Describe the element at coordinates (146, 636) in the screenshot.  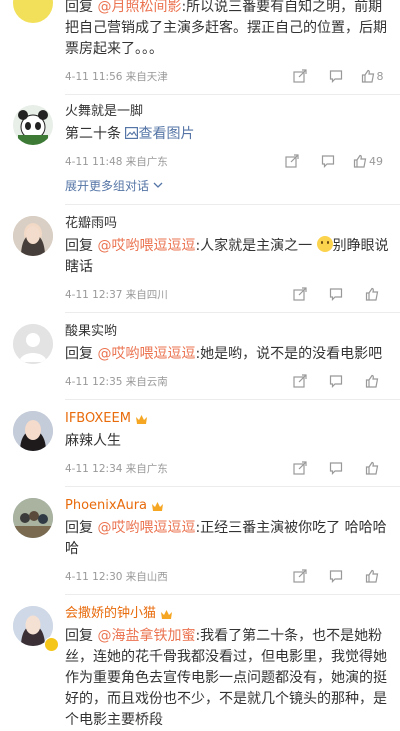
I see `mention-link: @海盐拿铁加蜜` at that location.